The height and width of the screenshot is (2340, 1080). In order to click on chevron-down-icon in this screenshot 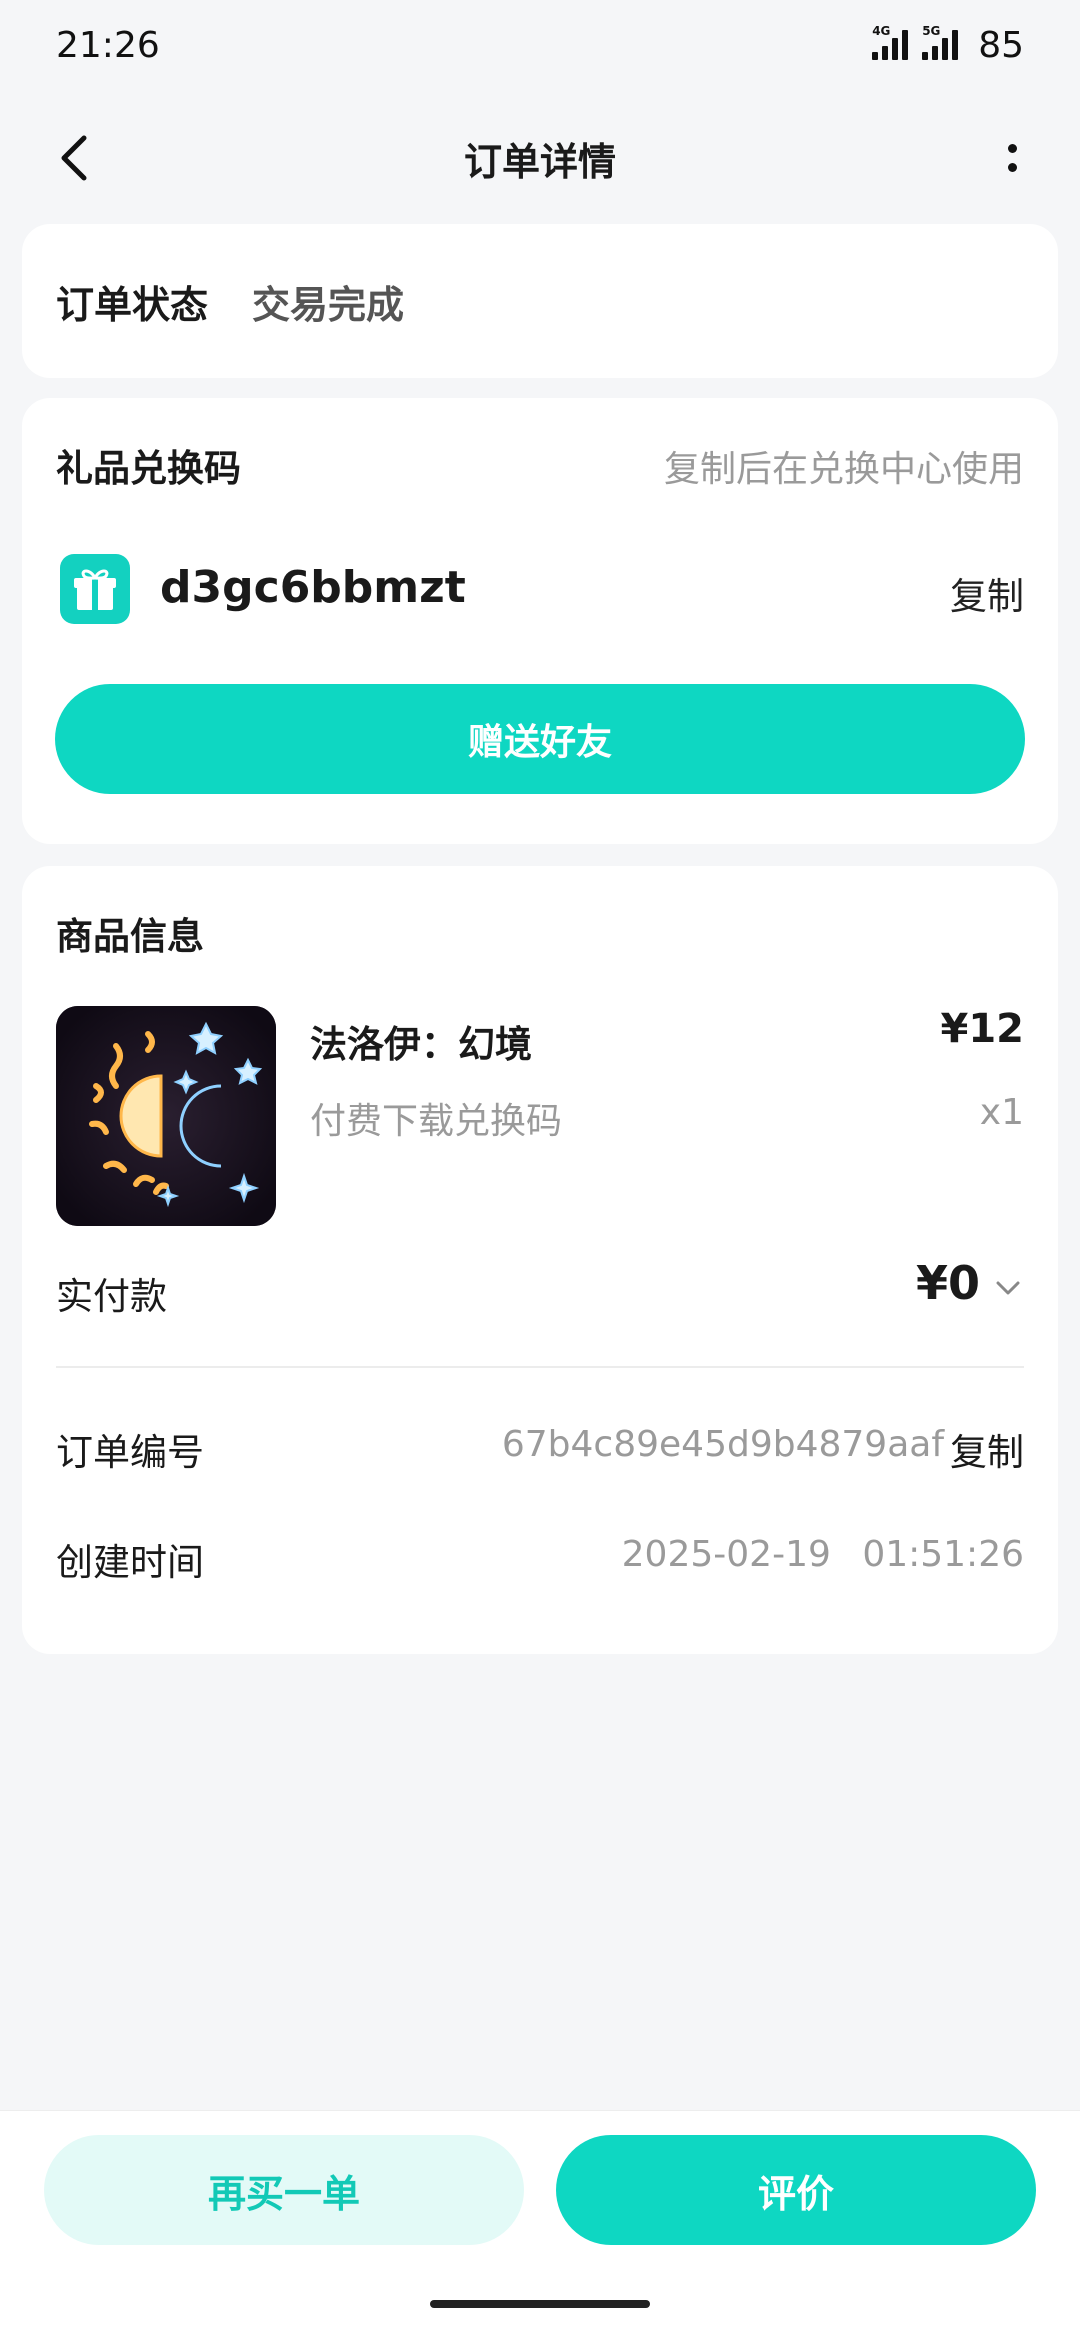, I will do `click(1008, 1288)`.